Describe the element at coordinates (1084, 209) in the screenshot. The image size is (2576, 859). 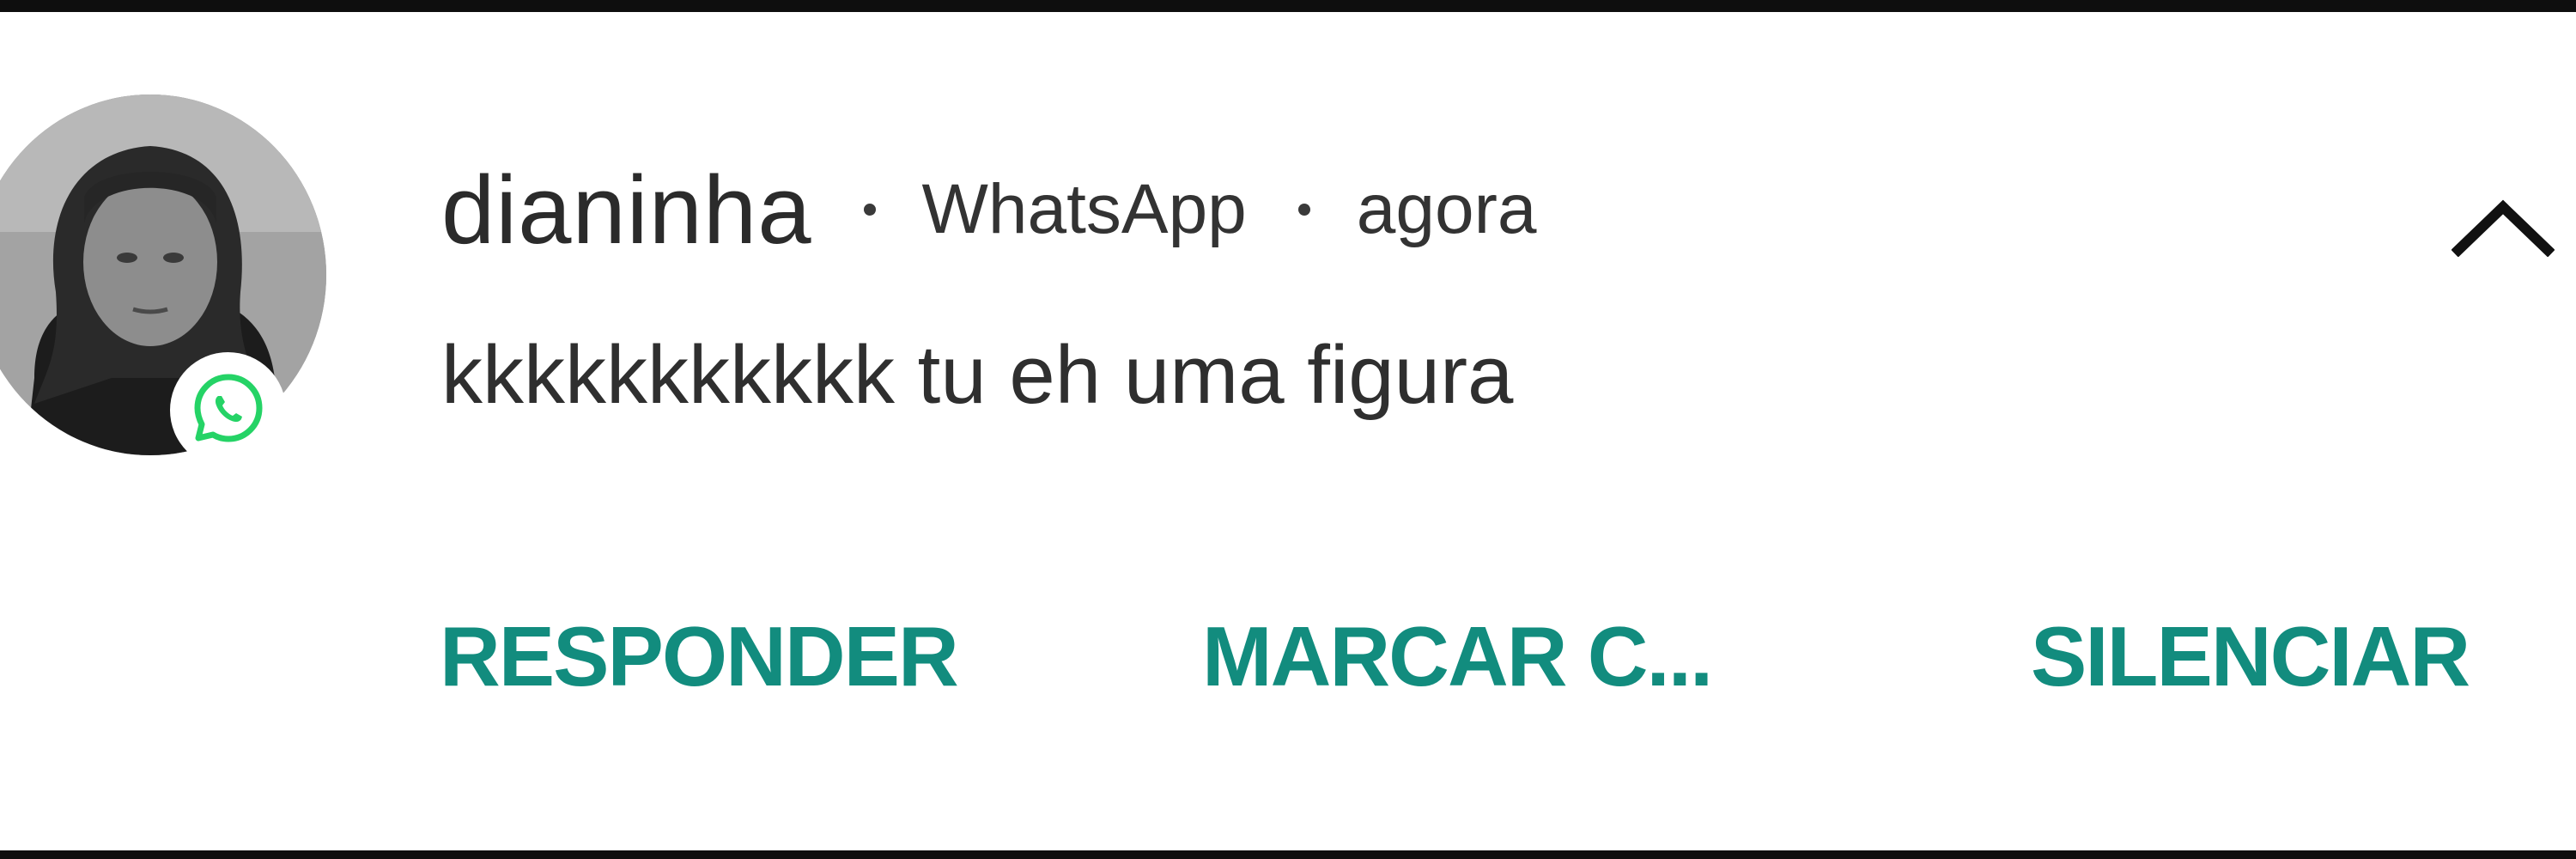
I see `app-name: WhatsApp` at that location.